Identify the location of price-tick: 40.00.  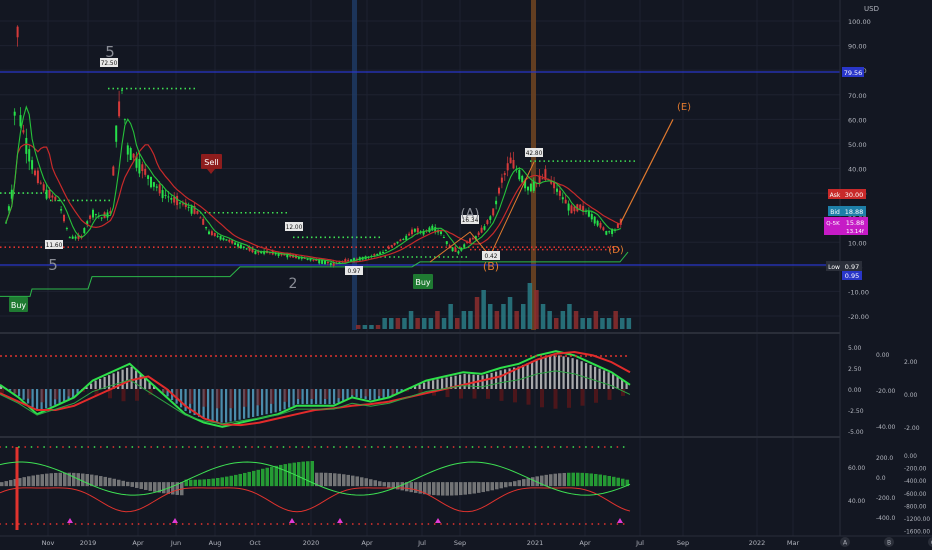
(857, 170).